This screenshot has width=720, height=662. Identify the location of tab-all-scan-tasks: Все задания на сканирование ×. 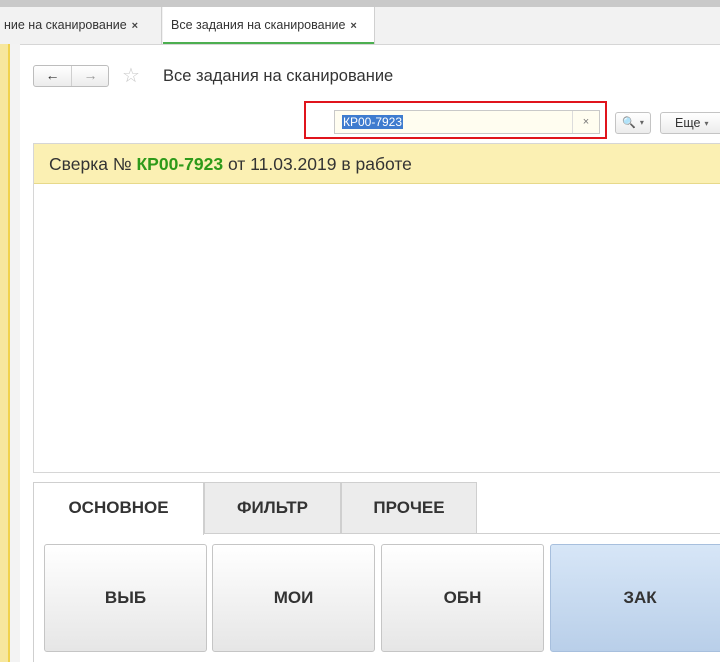
(269, 25).